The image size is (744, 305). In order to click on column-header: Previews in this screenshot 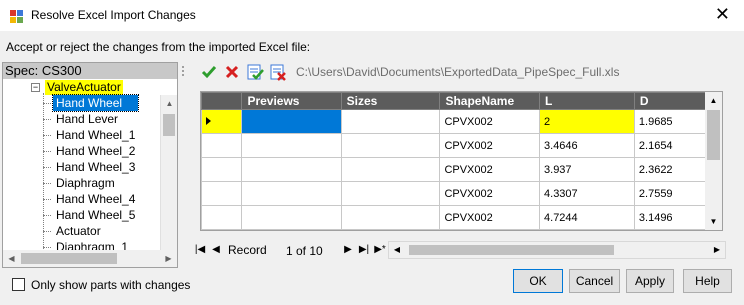, I will do `click(291, 101)`.